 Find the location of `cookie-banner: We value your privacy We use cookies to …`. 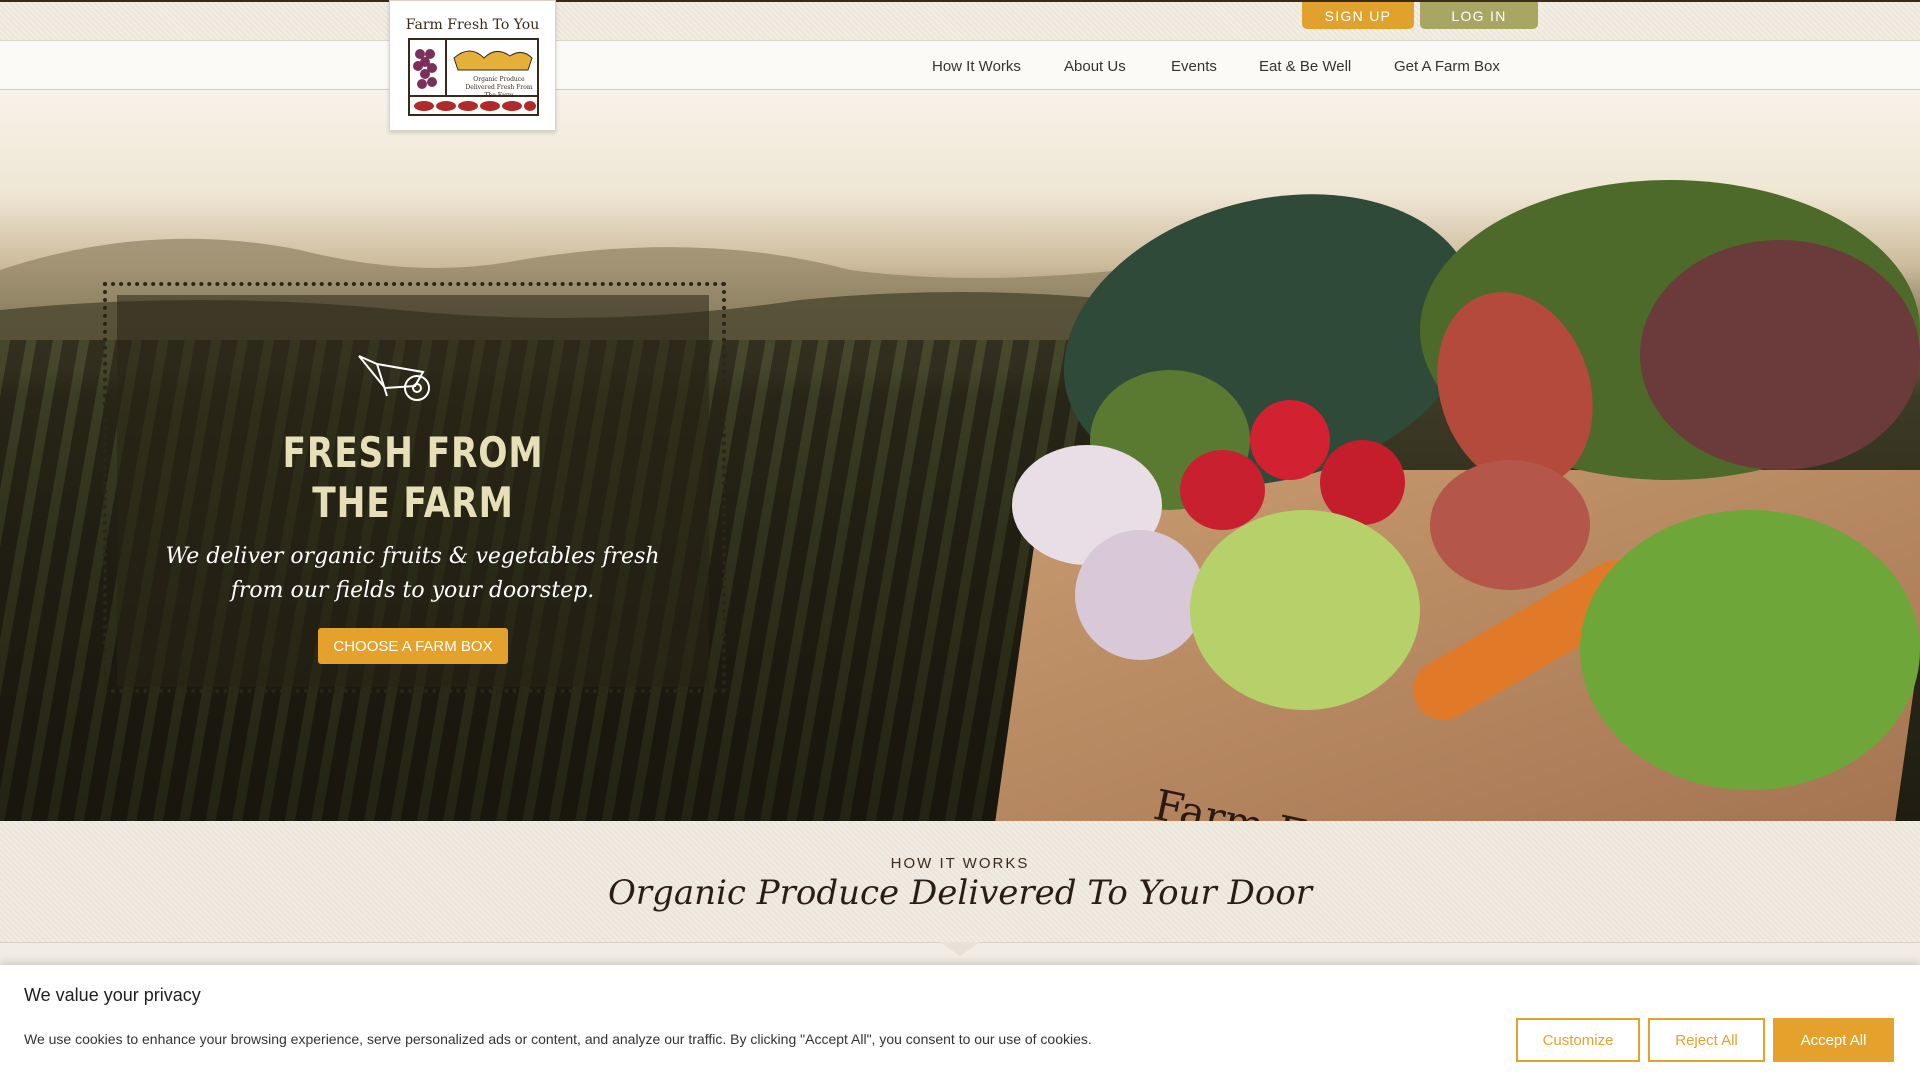

cookie-banner: We value your privacy We use cookies to … is located at coordinates (960, 1022).